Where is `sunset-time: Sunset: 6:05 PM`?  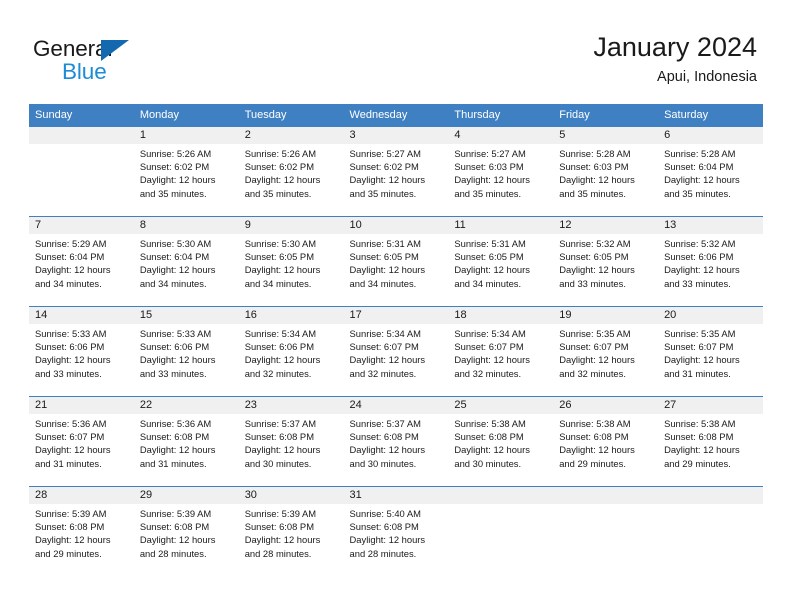 sunset-time: Sunset: 6:05 PM is located at coordinates (279, 257).